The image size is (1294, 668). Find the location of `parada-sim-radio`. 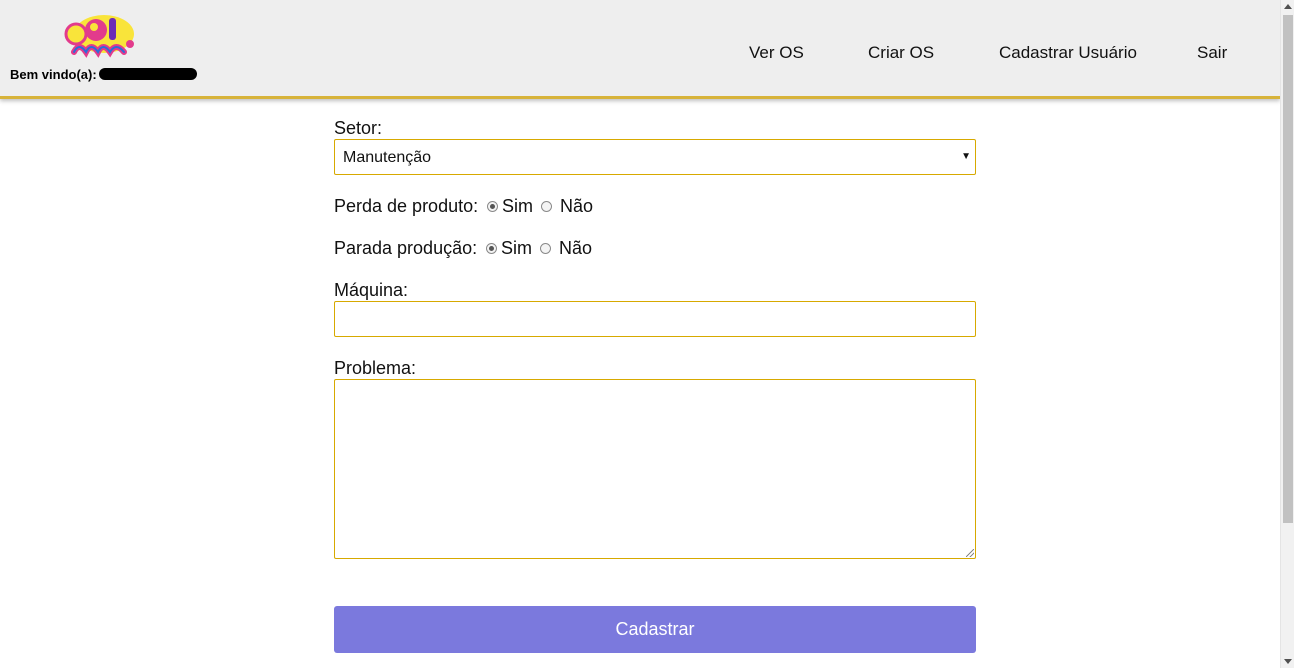

parada-sim-radio is located at coordinates (491, 248).